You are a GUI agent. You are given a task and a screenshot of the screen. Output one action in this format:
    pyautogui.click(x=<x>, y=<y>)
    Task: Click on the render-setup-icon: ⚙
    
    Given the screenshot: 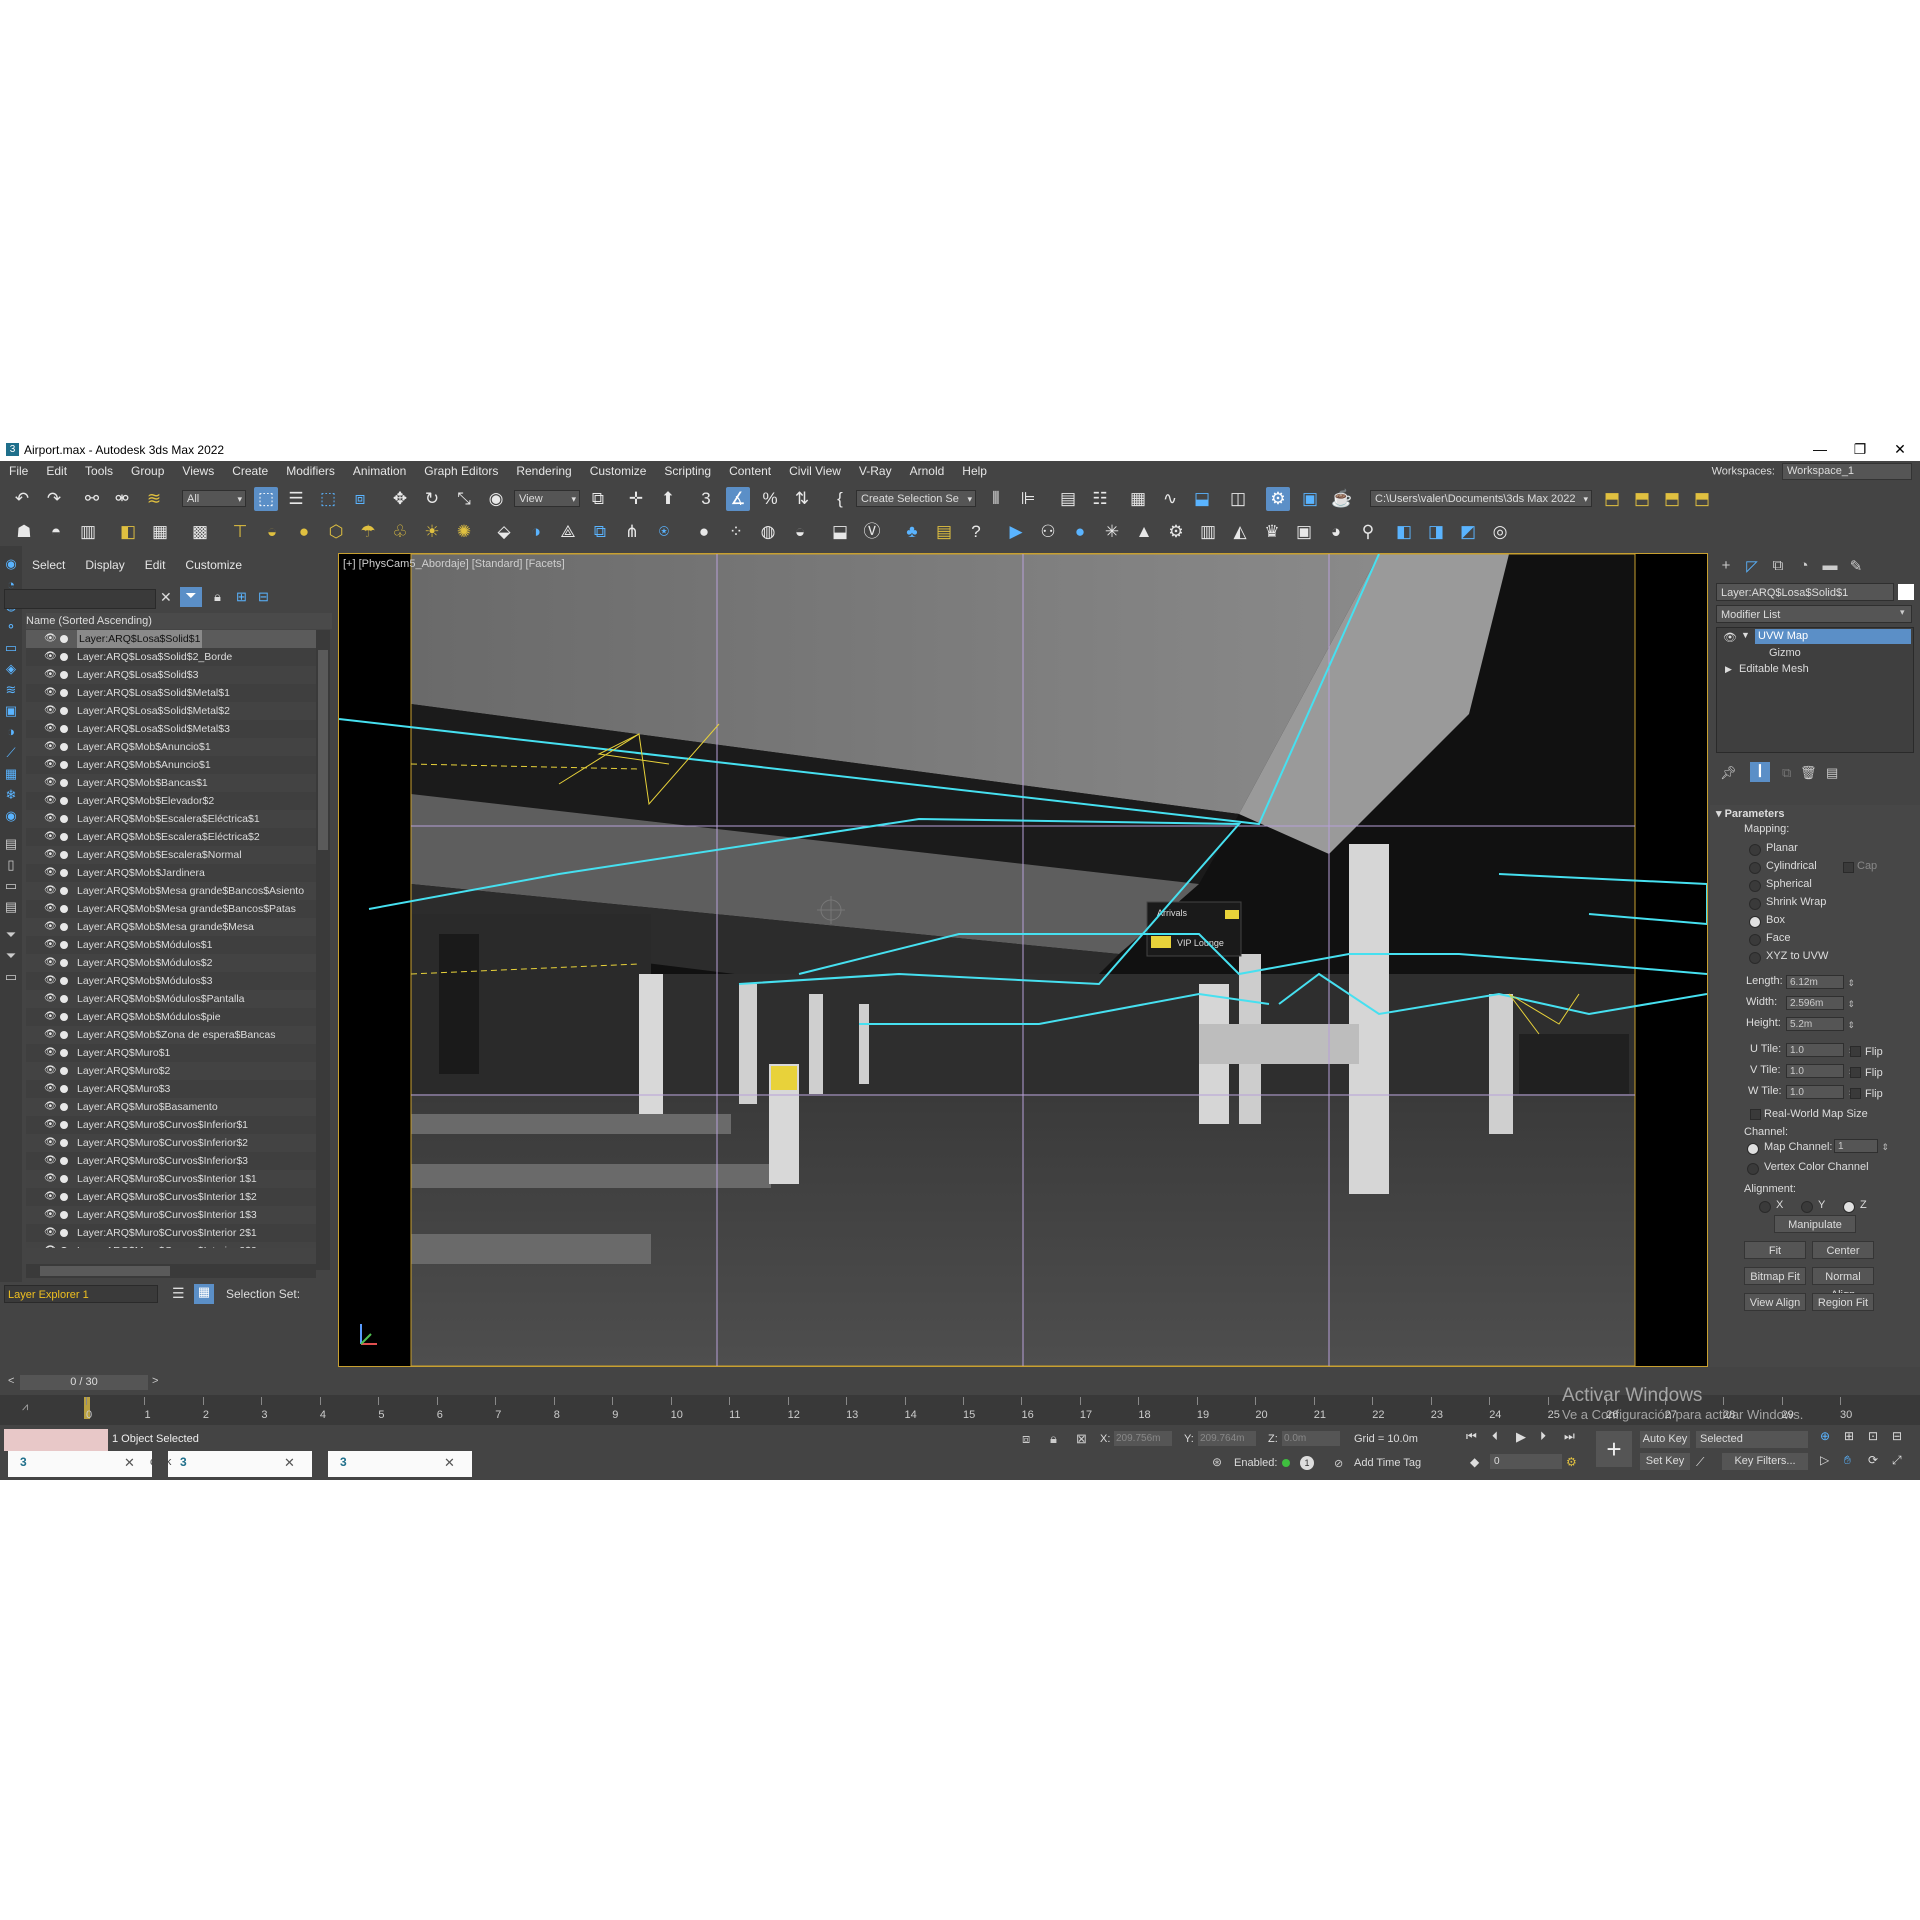 What is the action you would take?
    pyautogui.click(x=1278, y=499)
    